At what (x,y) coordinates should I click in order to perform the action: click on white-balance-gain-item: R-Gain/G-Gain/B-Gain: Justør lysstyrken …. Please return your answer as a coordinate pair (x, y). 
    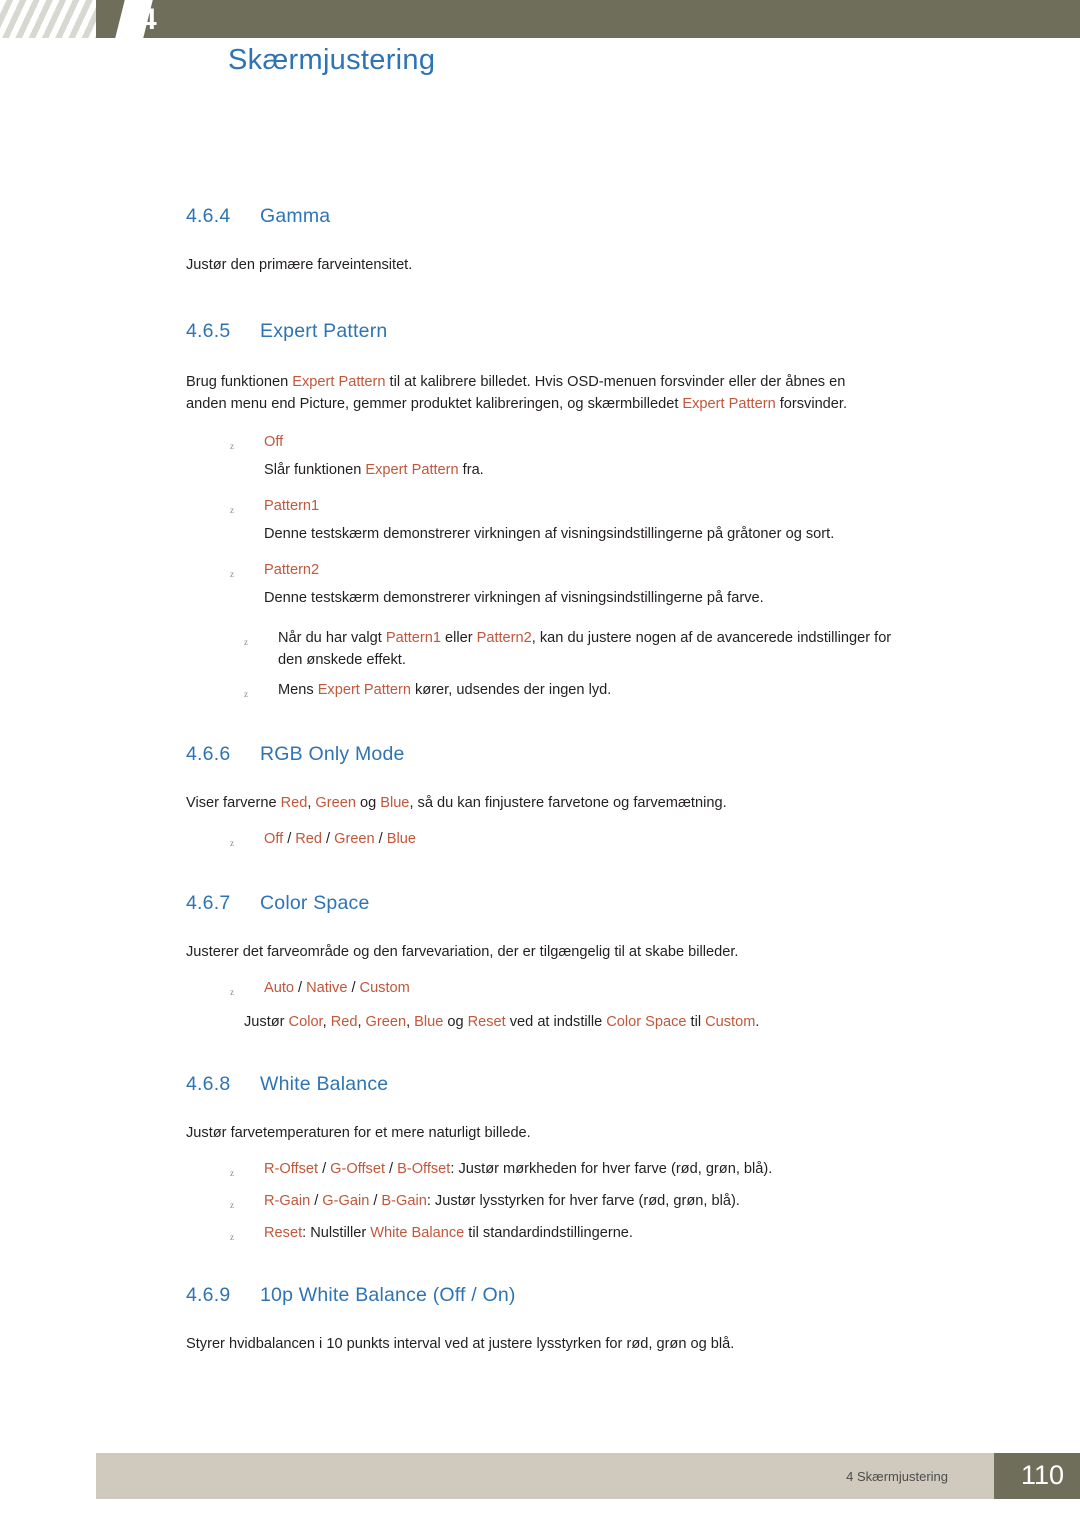
    Looking at the image, I should click on (627, 1203).